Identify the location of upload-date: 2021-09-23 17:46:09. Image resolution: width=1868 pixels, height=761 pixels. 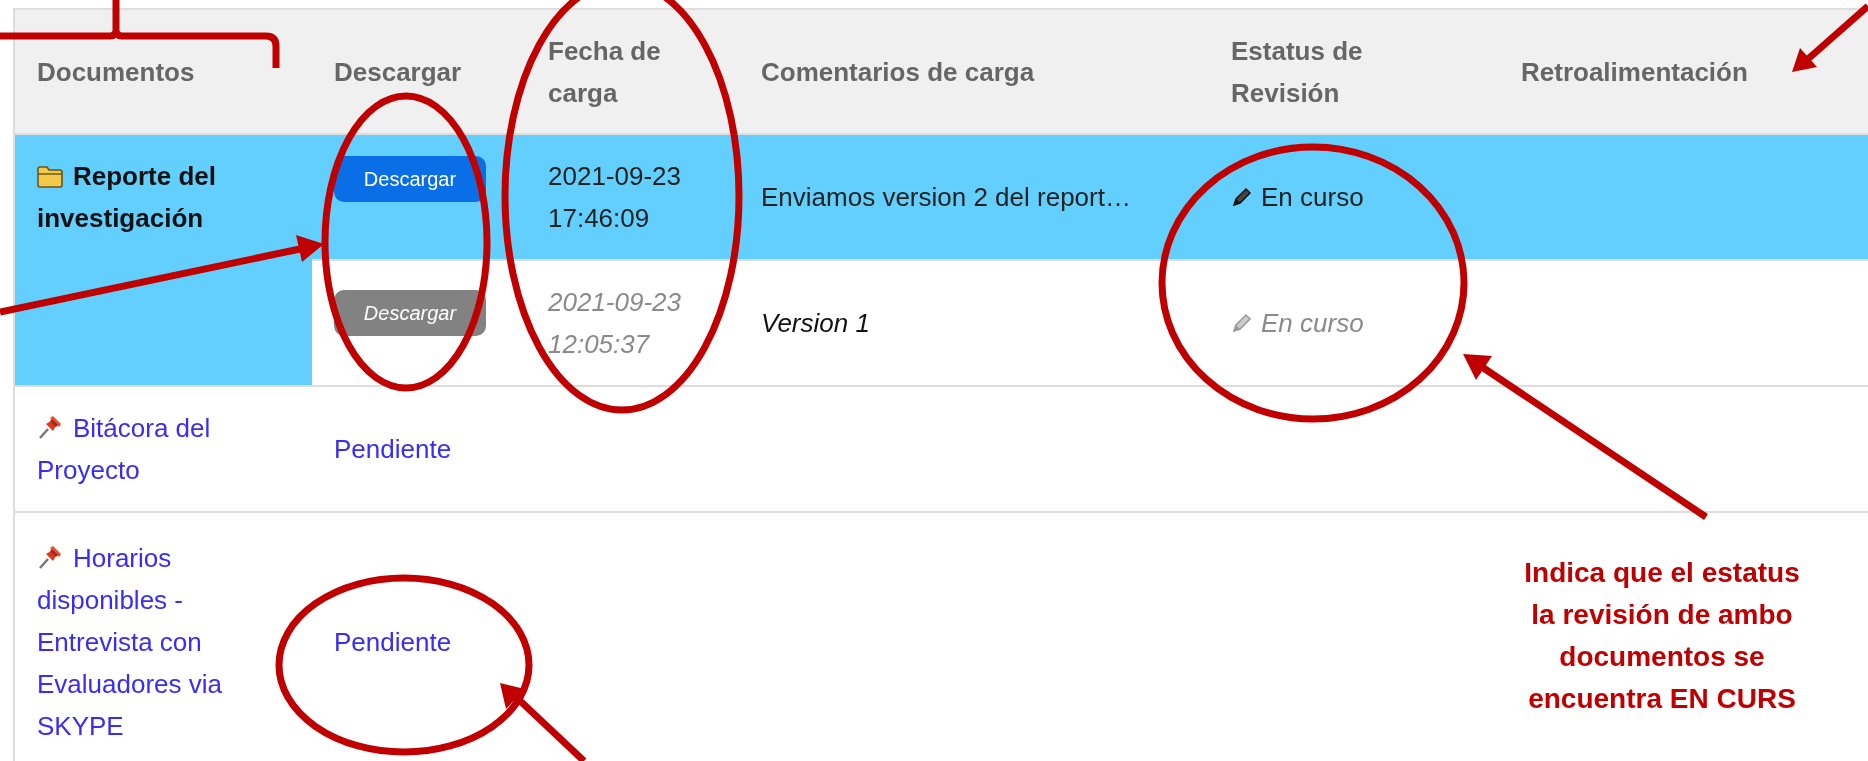
(615, 197).